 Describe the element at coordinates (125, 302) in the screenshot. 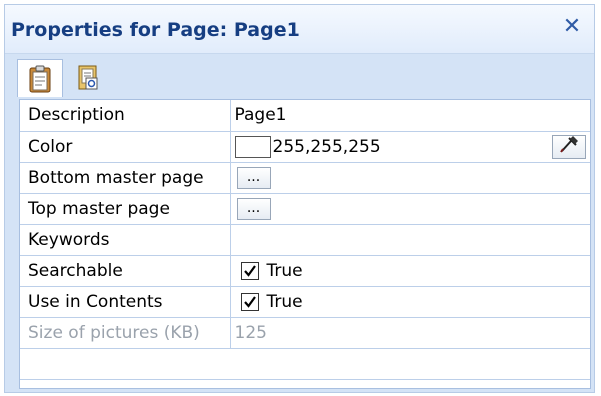

I see `property-name: Use in Contents` at that location.